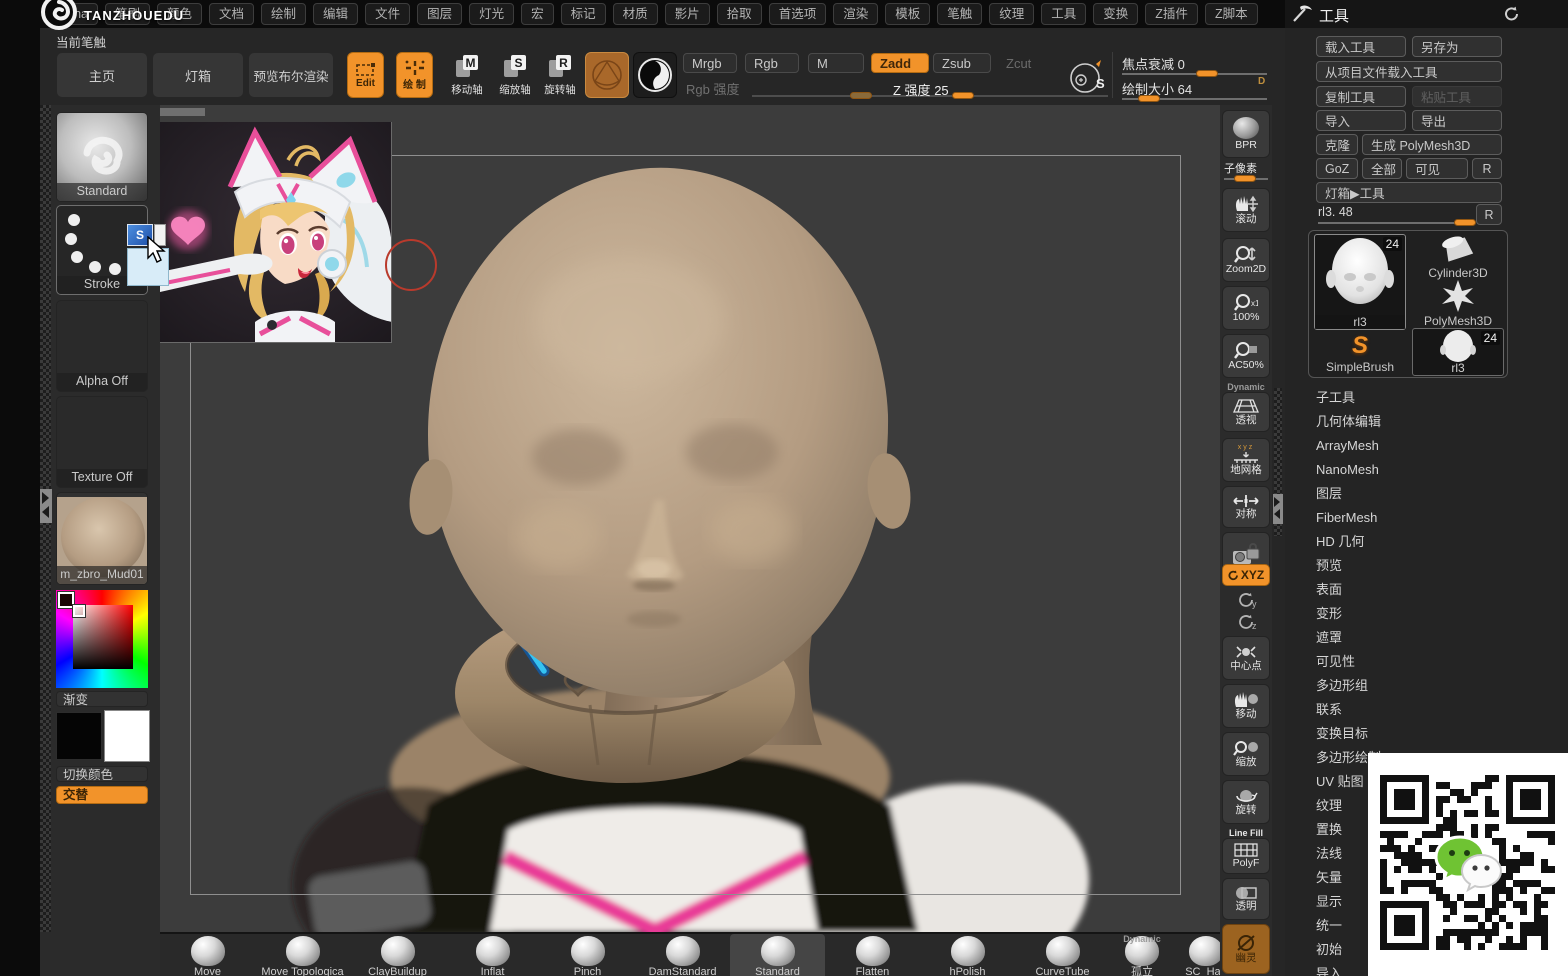  I want to click on brush-slot: hPolish, so click(967, 955).